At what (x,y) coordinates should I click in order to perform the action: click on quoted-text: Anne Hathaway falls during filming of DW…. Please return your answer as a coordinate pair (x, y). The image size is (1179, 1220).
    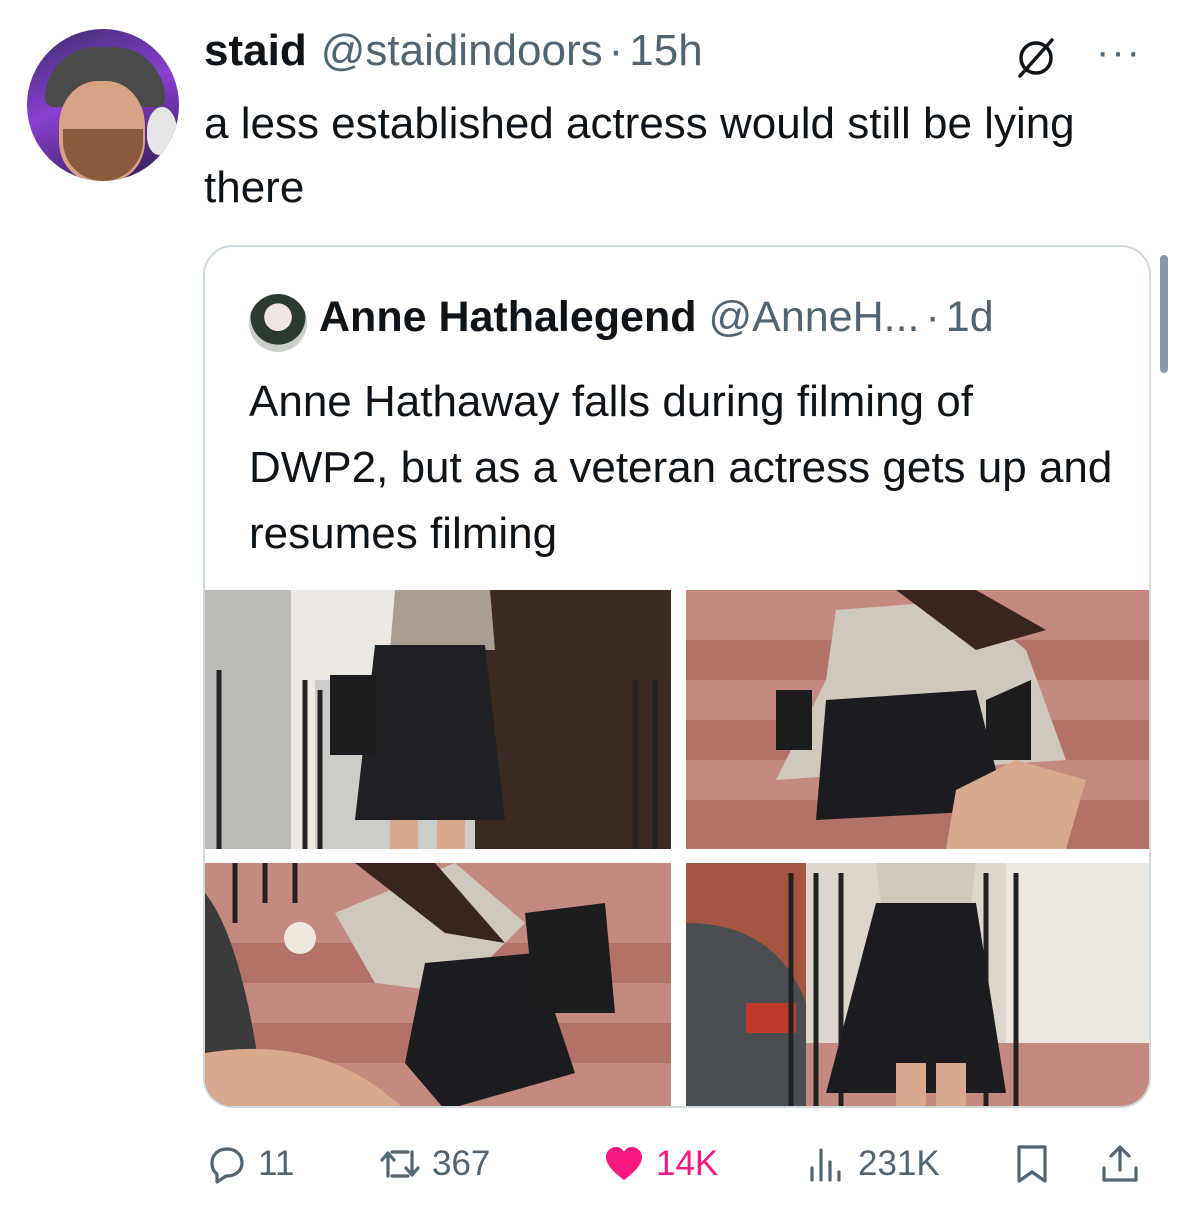
    Looking at the image, I should click on (681, 467).